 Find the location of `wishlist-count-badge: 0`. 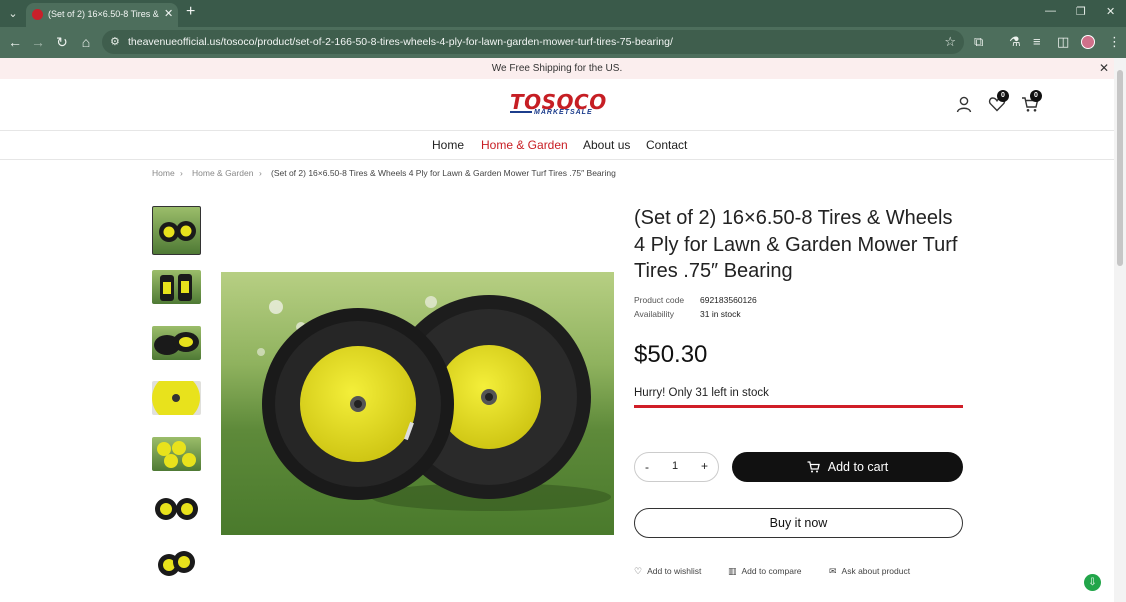

wishlist-count-badge: 0 is located at coordinates (1003, 96).